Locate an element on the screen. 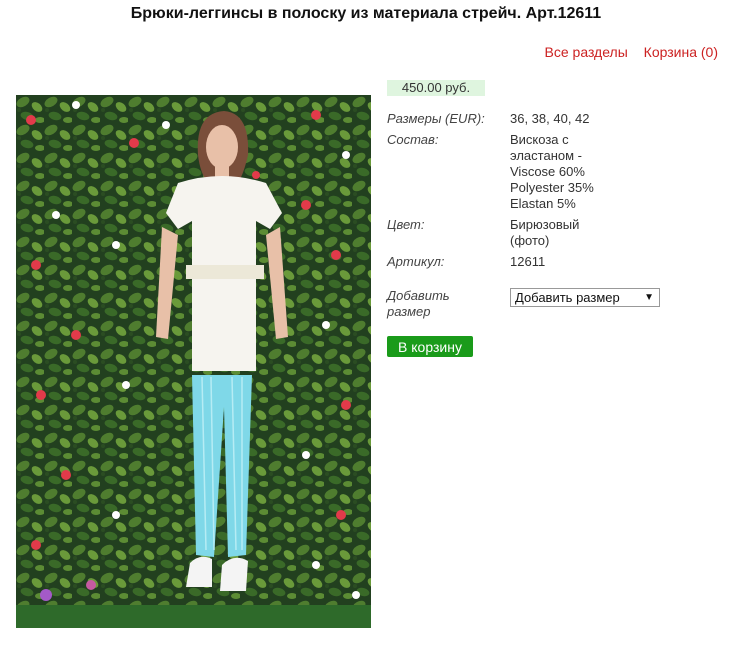 The height and width of the screenshot is (655, 732). composition-line: эластаном - is located at coordinates (546, 155).